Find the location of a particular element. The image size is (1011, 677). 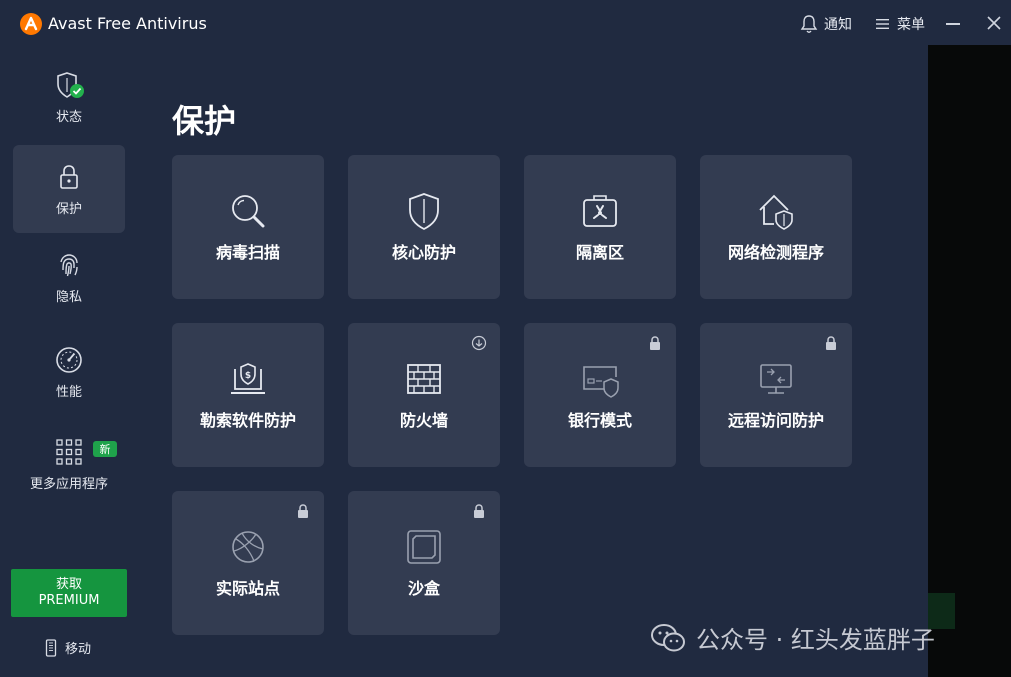

tile-bank-mode: 银行模式 is located at coordinates (600, 395).